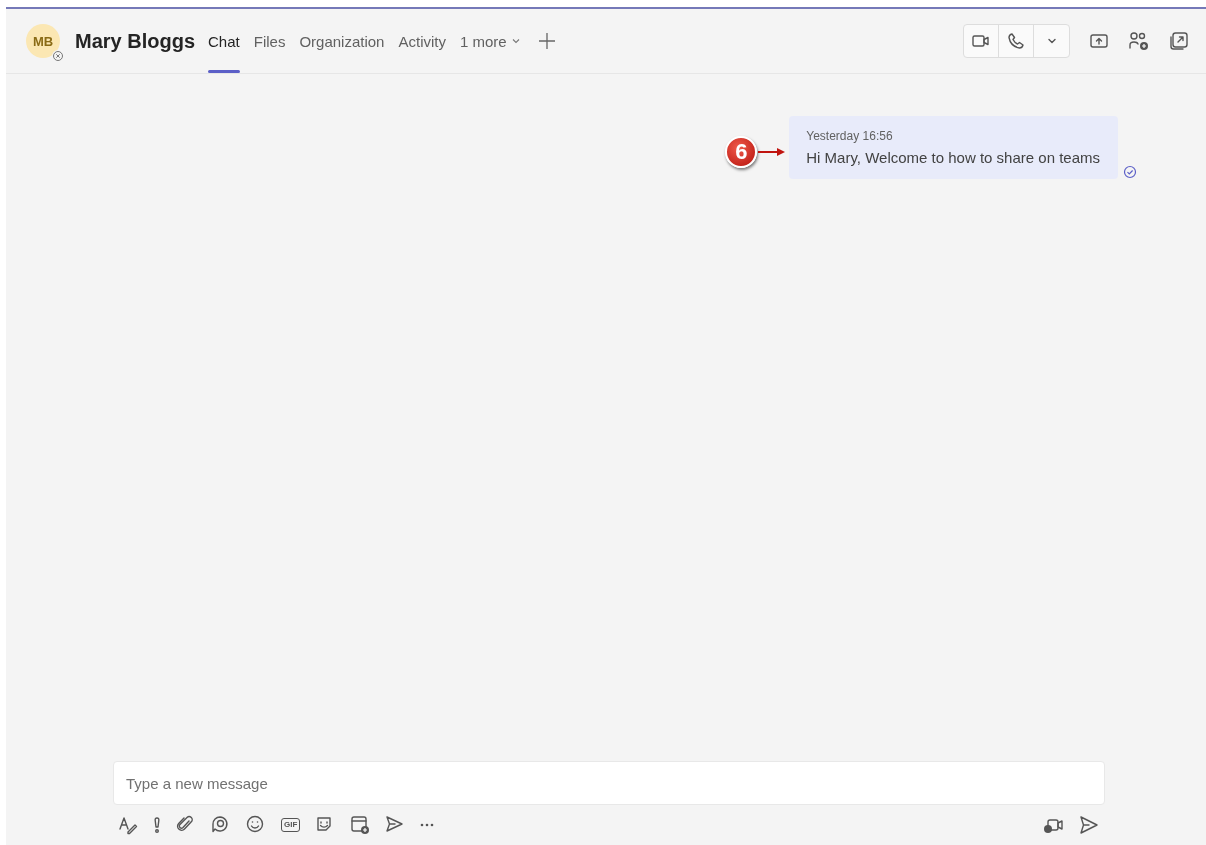  Describe the element at coordinates (490, 41) in the screenshot. I see `tab: 1 more` at that location.